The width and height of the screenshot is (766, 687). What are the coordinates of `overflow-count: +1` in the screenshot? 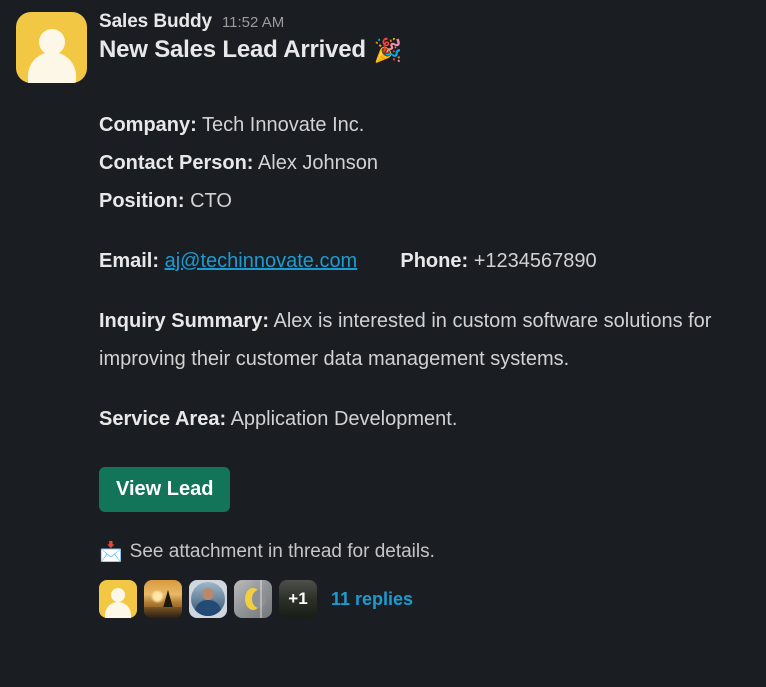 It's located at (298, 599).